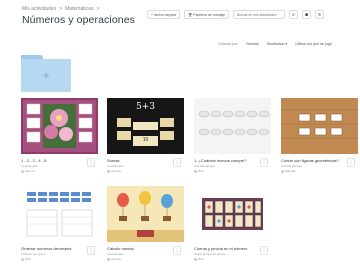 This screenshot has width=360, height=270. I want to click on sort-by-modified: Modificado ▾, so click(277, 44).